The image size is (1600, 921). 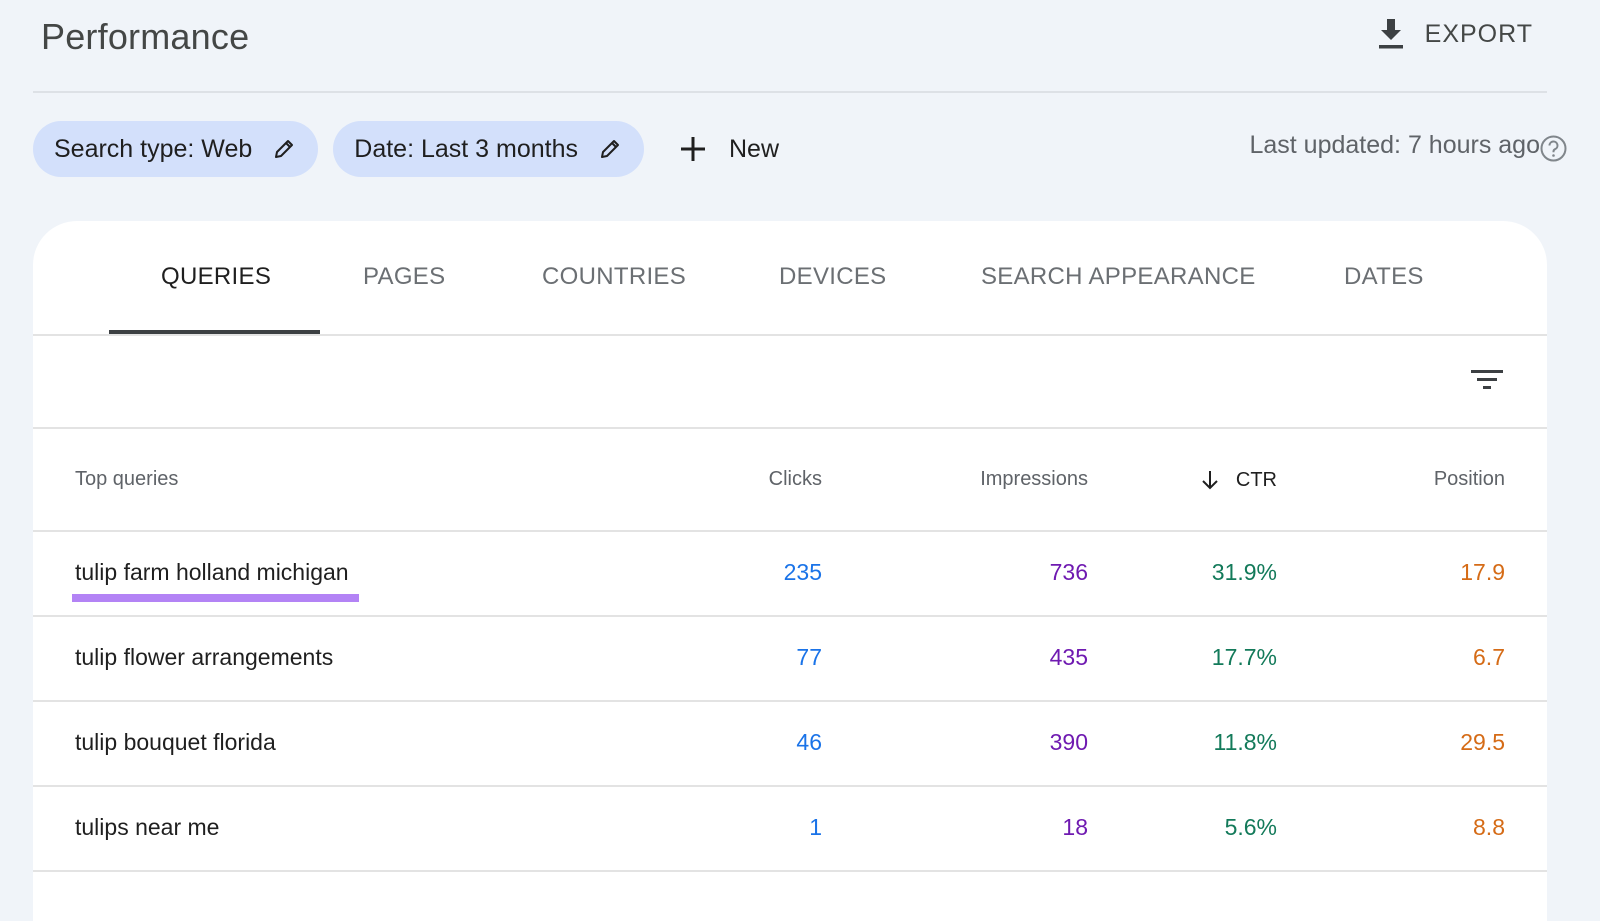 I want to click on export-button: EXPORT, so click(x=1454, y=34).